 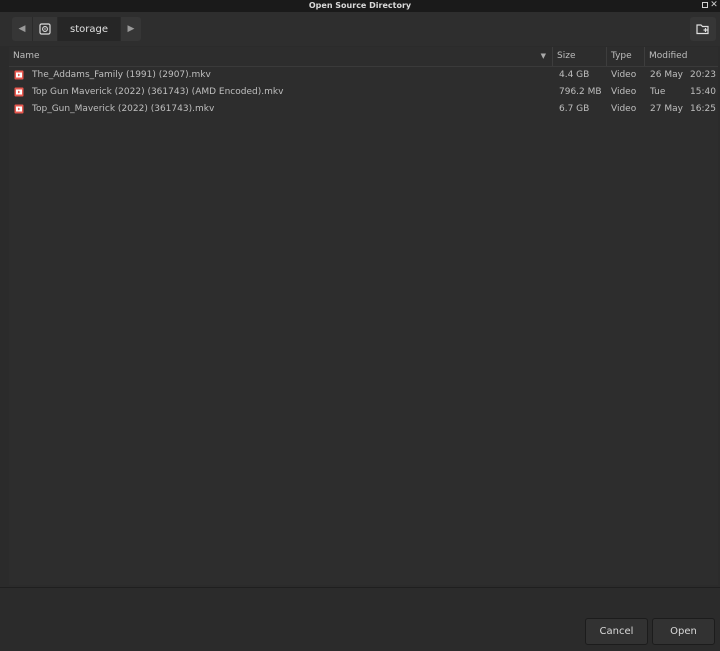 What do you see at coordinates (131, 29) in the screenshot?
I see `path-scroll-right-icon: ▶` at bounding box center [131, 29].